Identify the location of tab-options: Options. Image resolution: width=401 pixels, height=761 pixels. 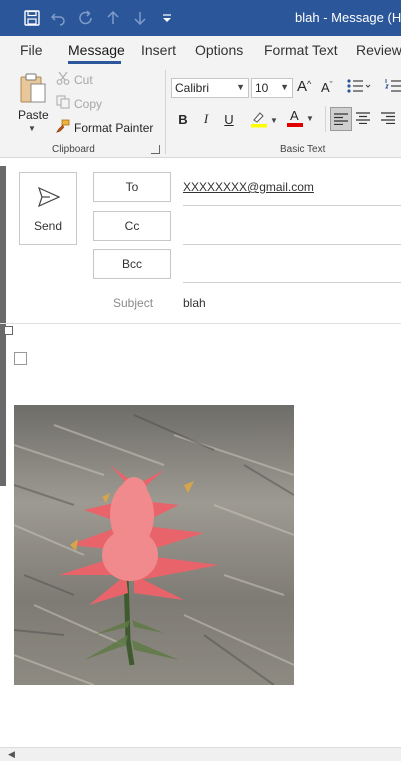
(219, 50).